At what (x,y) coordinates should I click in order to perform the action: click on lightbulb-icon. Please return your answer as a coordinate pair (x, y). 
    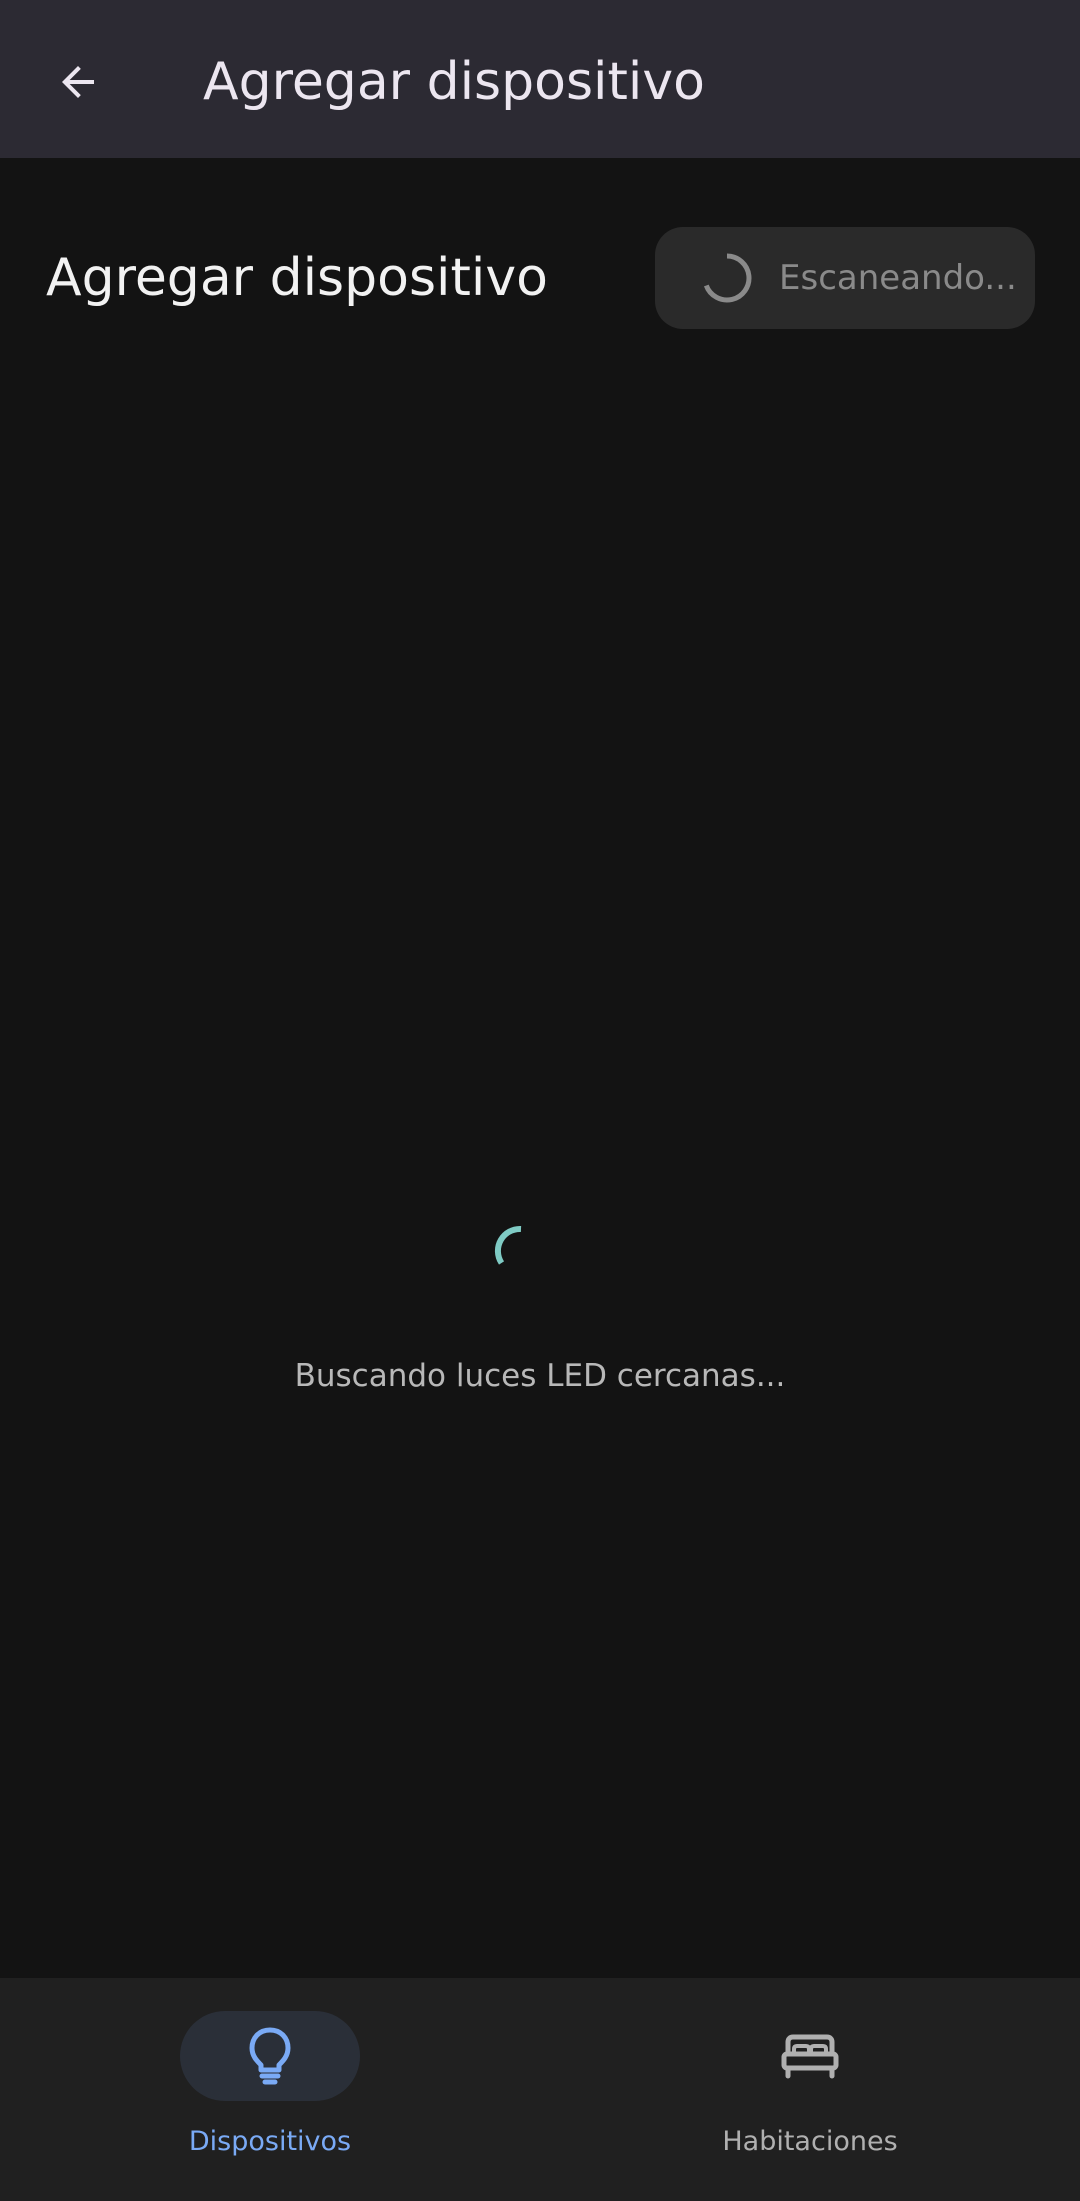
    Looking at the image, I should click on (270, 2056).